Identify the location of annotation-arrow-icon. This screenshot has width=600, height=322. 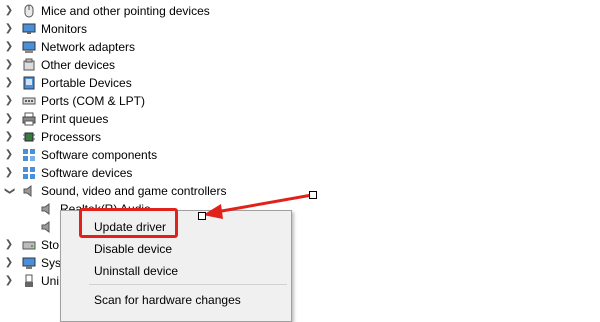
(258, 206).